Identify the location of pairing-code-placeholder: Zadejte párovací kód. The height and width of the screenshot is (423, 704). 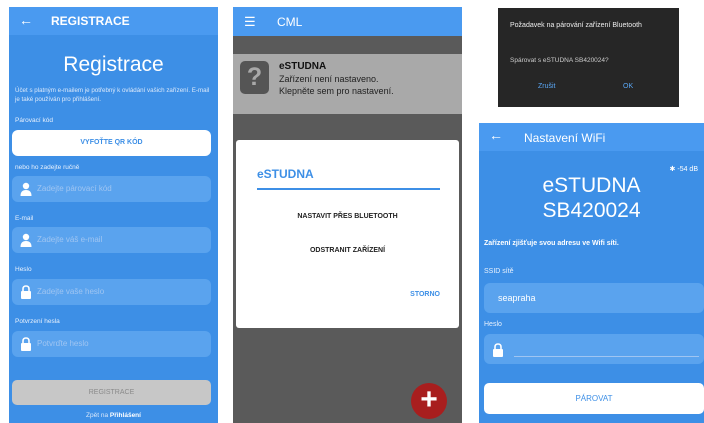
(74, 188).